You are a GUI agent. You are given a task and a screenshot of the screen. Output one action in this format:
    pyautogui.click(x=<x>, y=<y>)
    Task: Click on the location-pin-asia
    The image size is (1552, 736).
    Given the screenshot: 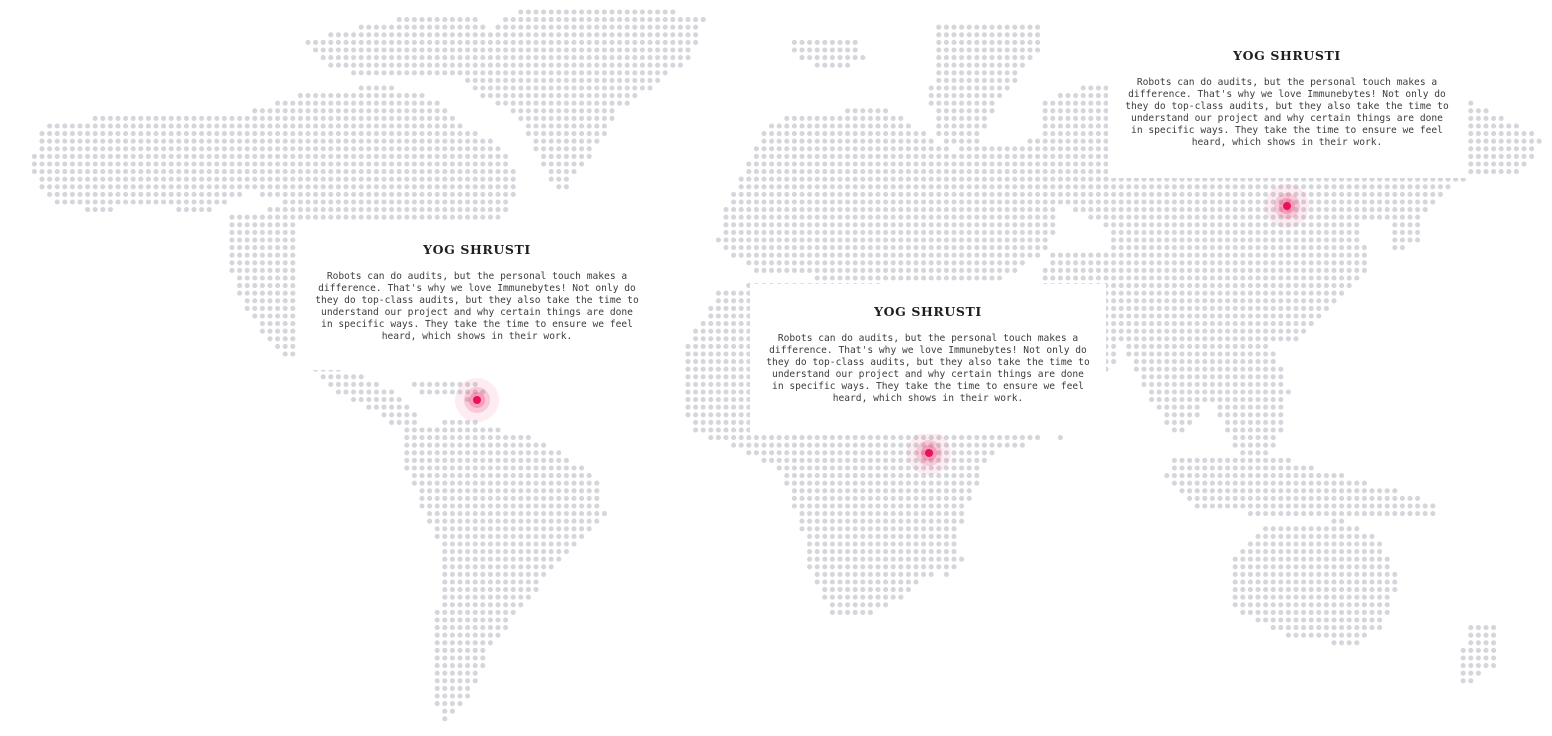 What is the action you would take?
    pyautogui.click(x=1287, y=206)
    